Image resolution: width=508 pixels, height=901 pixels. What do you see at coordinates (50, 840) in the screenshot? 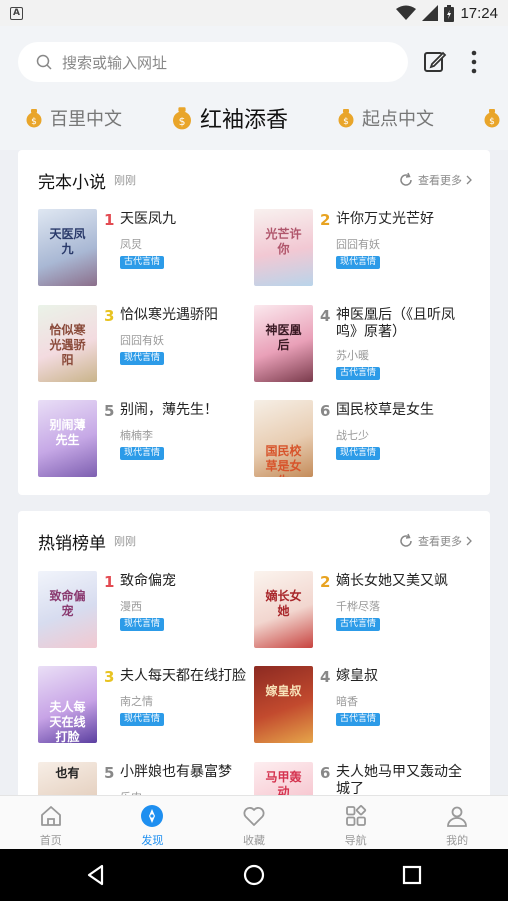
I see `tab-label: 首页` at bounding box center [50, 840].